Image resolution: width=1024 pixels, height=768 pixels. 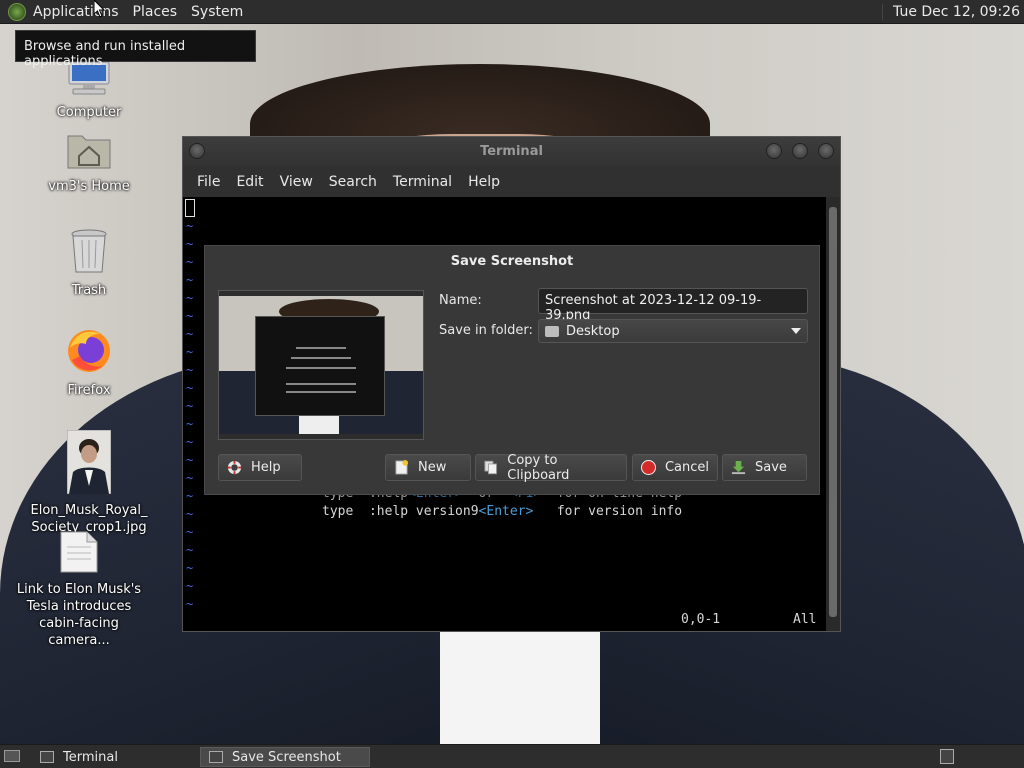 I want to click on desktop-icon-label: vm3's Home, so click(x=89, y=186).